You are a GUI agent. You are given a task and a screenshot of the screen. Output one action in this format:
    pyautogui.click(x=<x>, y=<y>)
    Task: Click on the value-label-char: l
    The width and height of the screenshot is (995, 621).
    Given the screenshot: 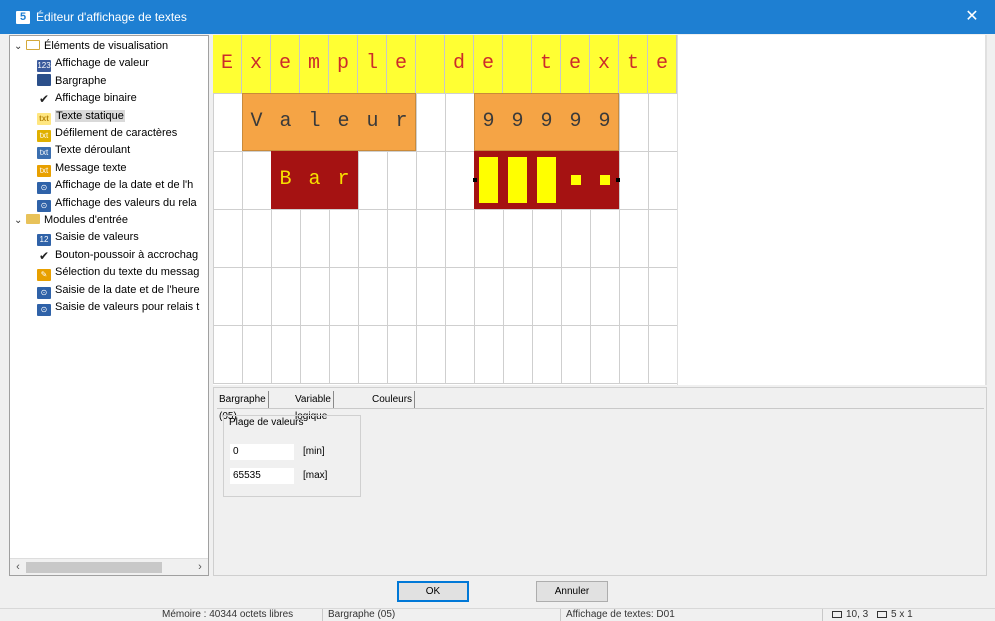 What is the action you would take?
    pyautogui.click(x=314, y=122)
    